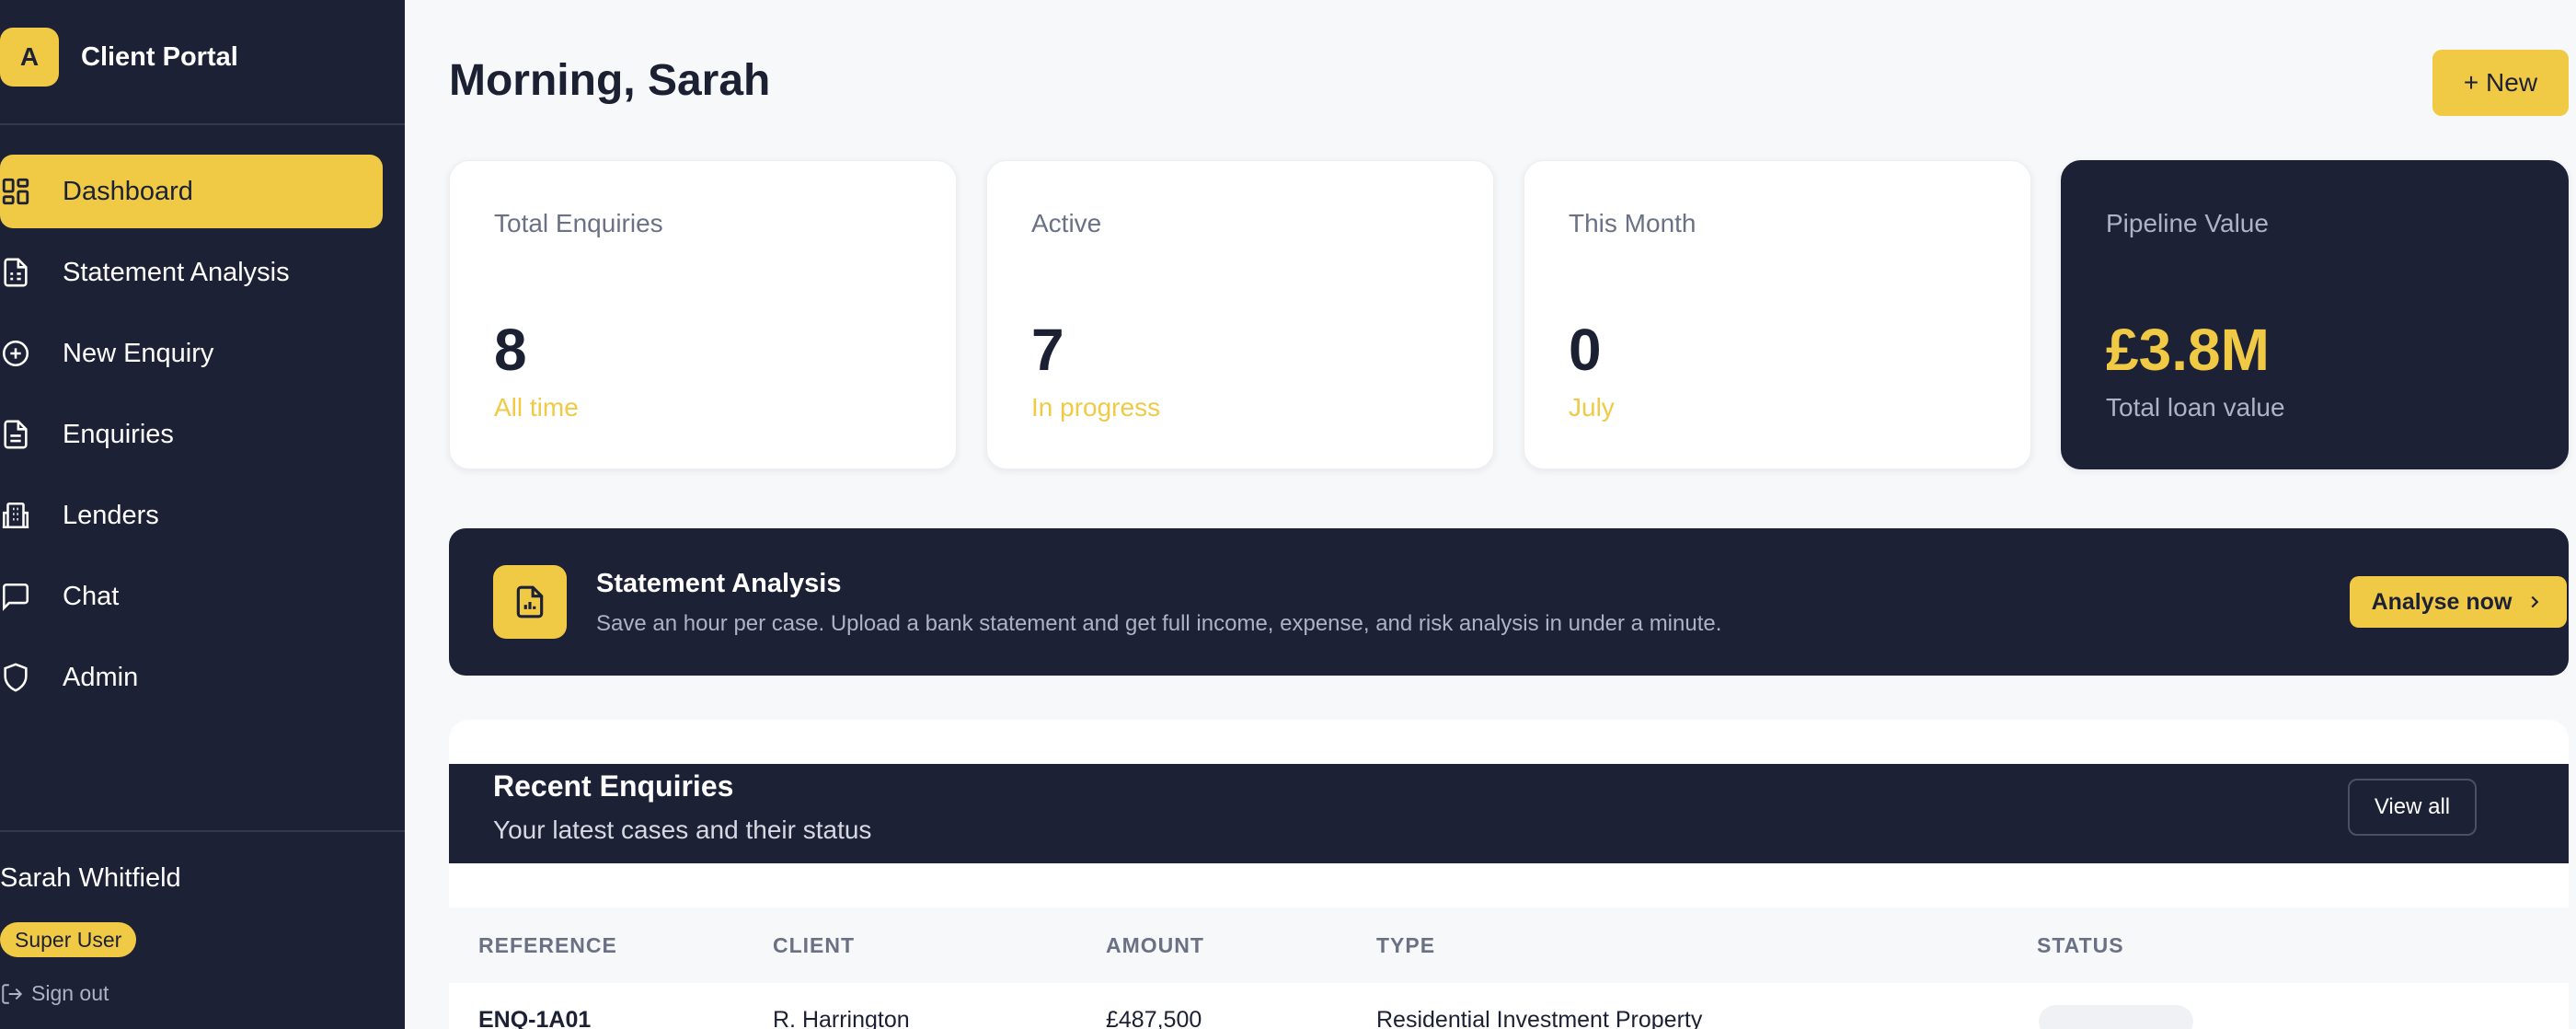  Describe the element at coordinates (841, 1018) in the screenshot. I see `cell-client: R. Harrington` at that location.